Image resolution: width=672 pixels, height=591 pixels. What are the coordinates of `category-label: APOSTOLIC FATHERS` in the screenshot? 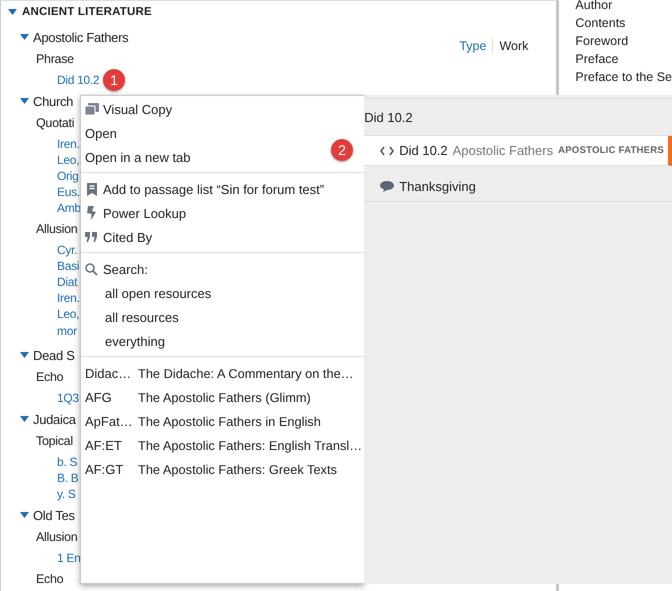 It's located at (611, 150).